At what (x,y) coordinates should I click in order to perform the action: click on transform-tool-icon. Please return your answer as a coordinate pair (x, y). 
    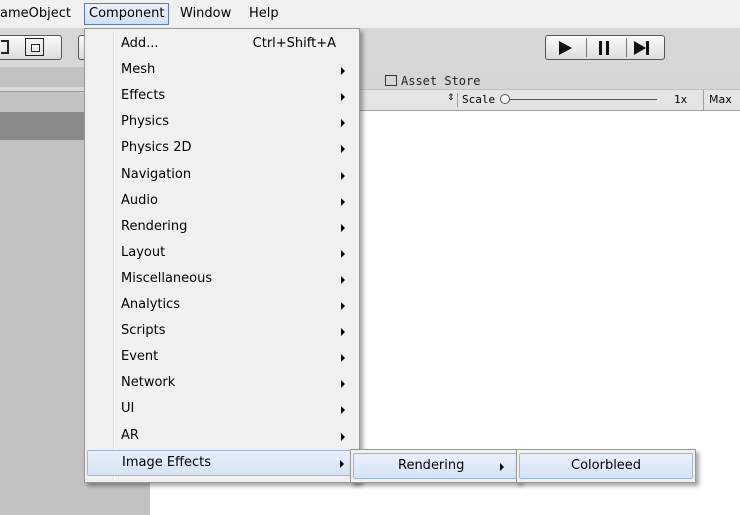
    Looking at the image, I should click on (34, 47).